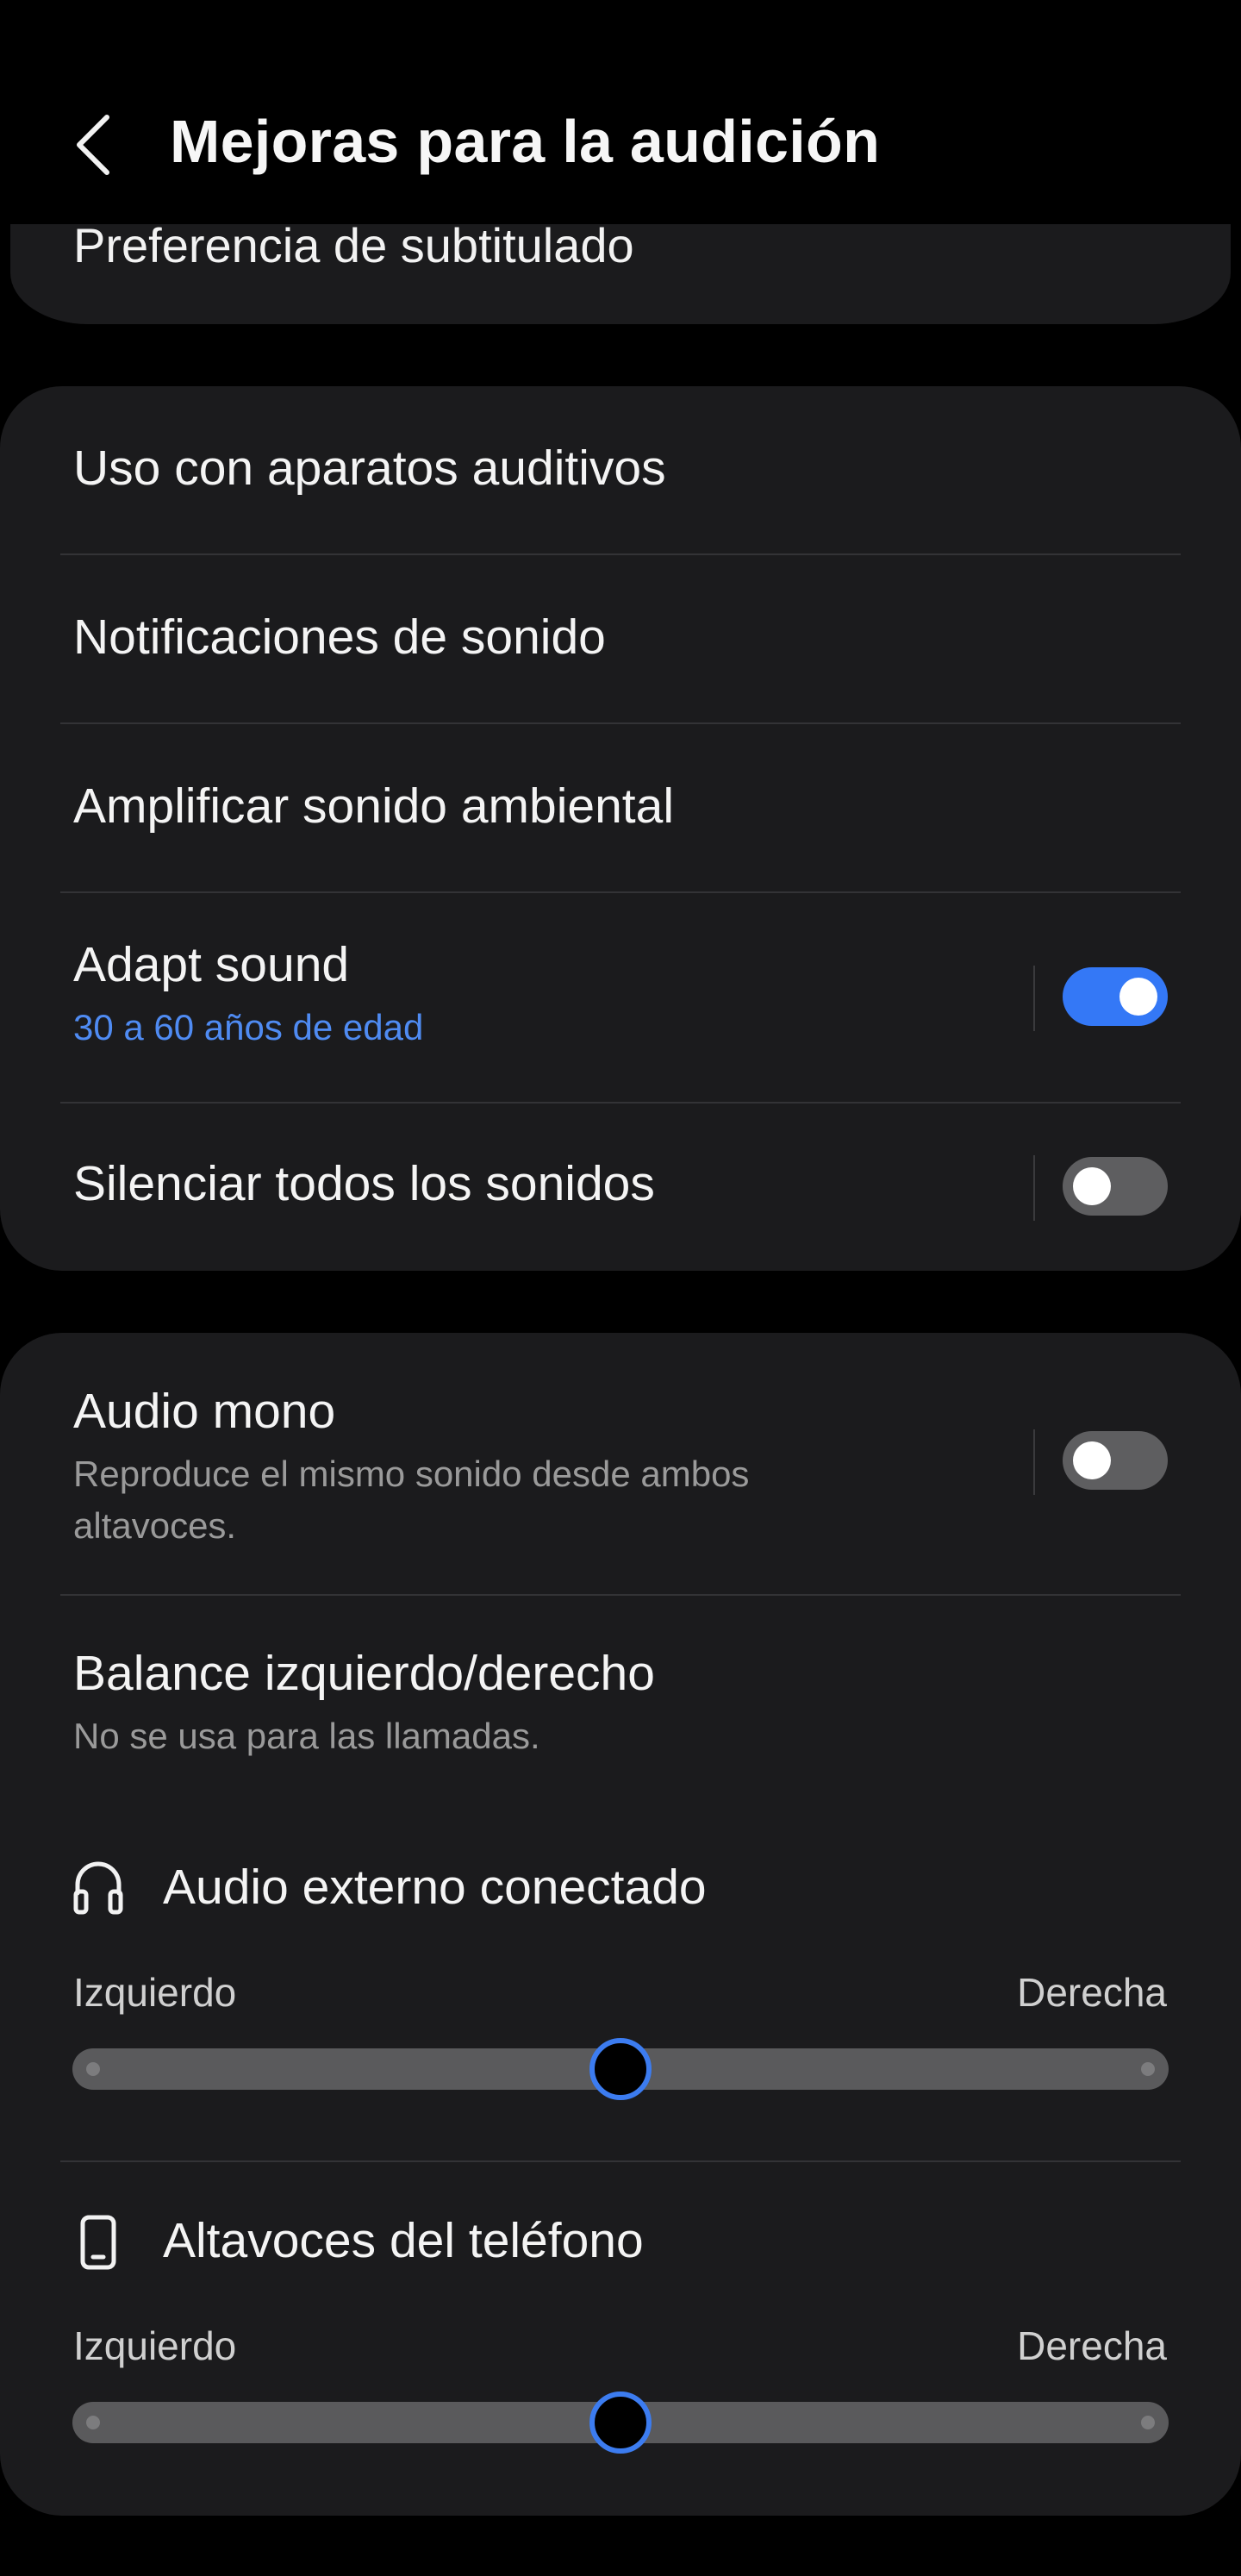 Image resolution: width=1241 pixels, height=2576 pixels. What do you see at coordinates (98, 2242) in the screenshot?
I see `phone-icon` at bounding box center [98, 2242].